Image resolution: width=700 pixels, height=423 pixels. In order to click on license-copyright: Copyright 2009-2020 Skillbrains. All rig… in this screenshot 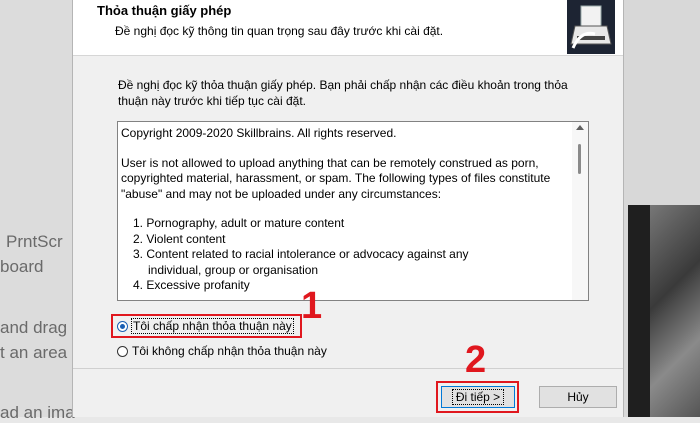, I will do `click(259, 133)`.